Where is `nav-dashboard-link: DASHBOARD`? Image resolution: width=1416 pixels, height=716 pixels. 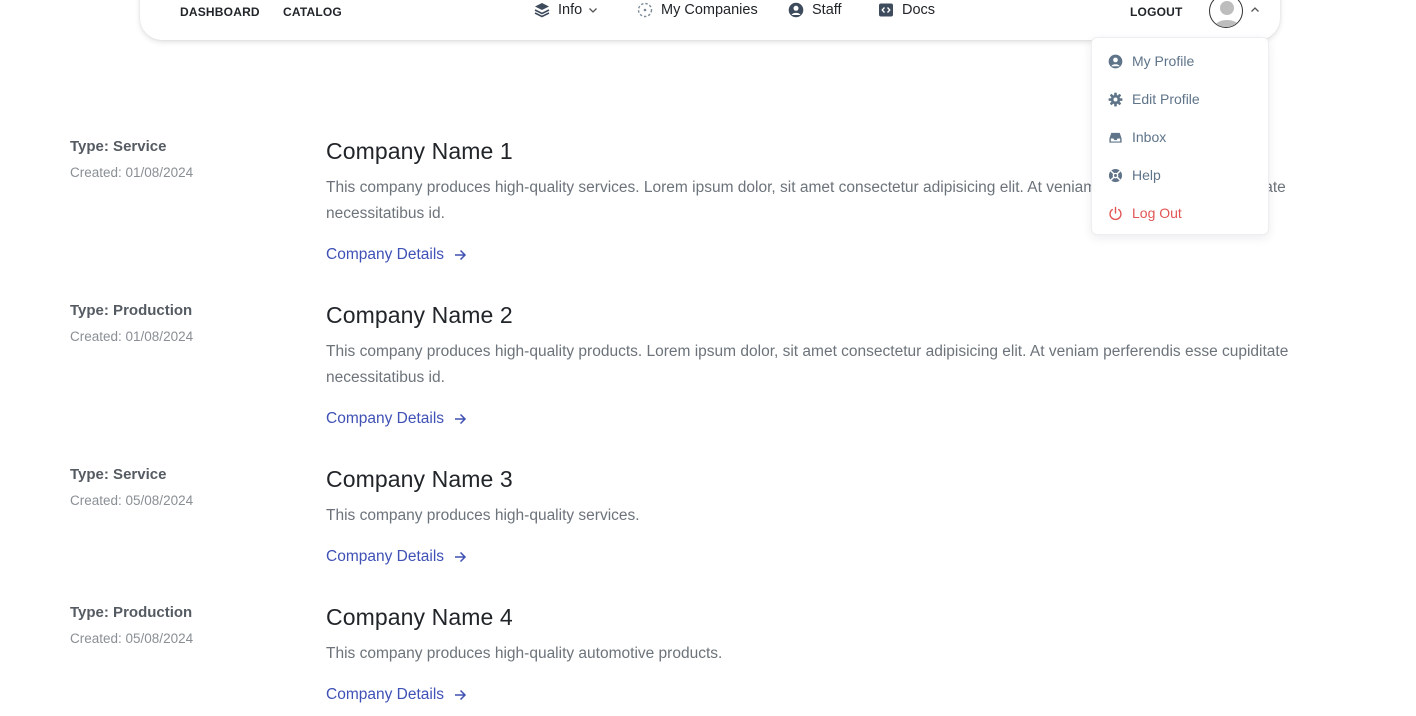 nav-dashboard-link: DASHBOARD is located at coordinates (220, 12).